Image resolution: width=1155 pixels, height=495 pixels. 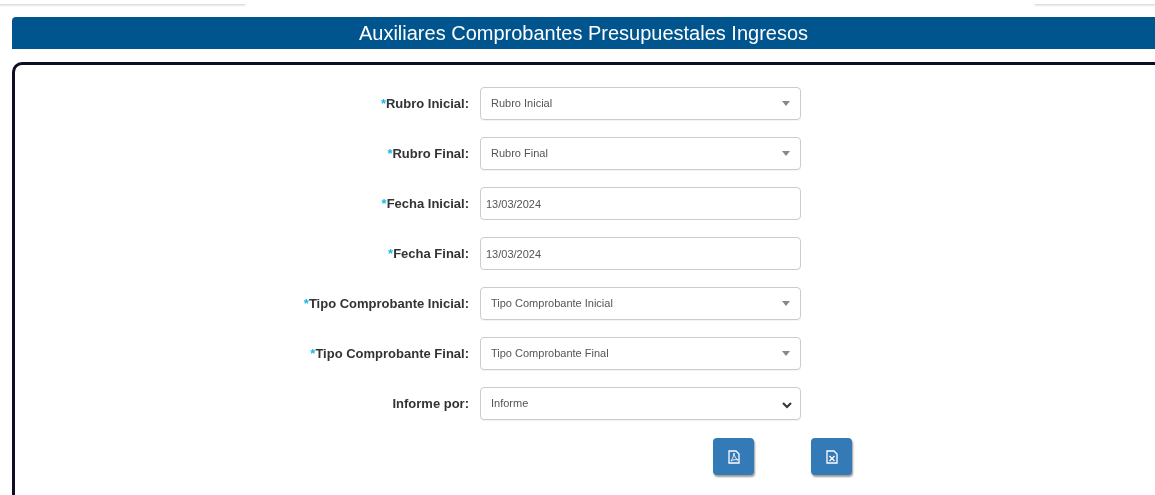 What do you see at coordinates (640, 353) in the screenshot?
I see `select-field: Tipo Comprobante Final` at bounding box center [640, 353].